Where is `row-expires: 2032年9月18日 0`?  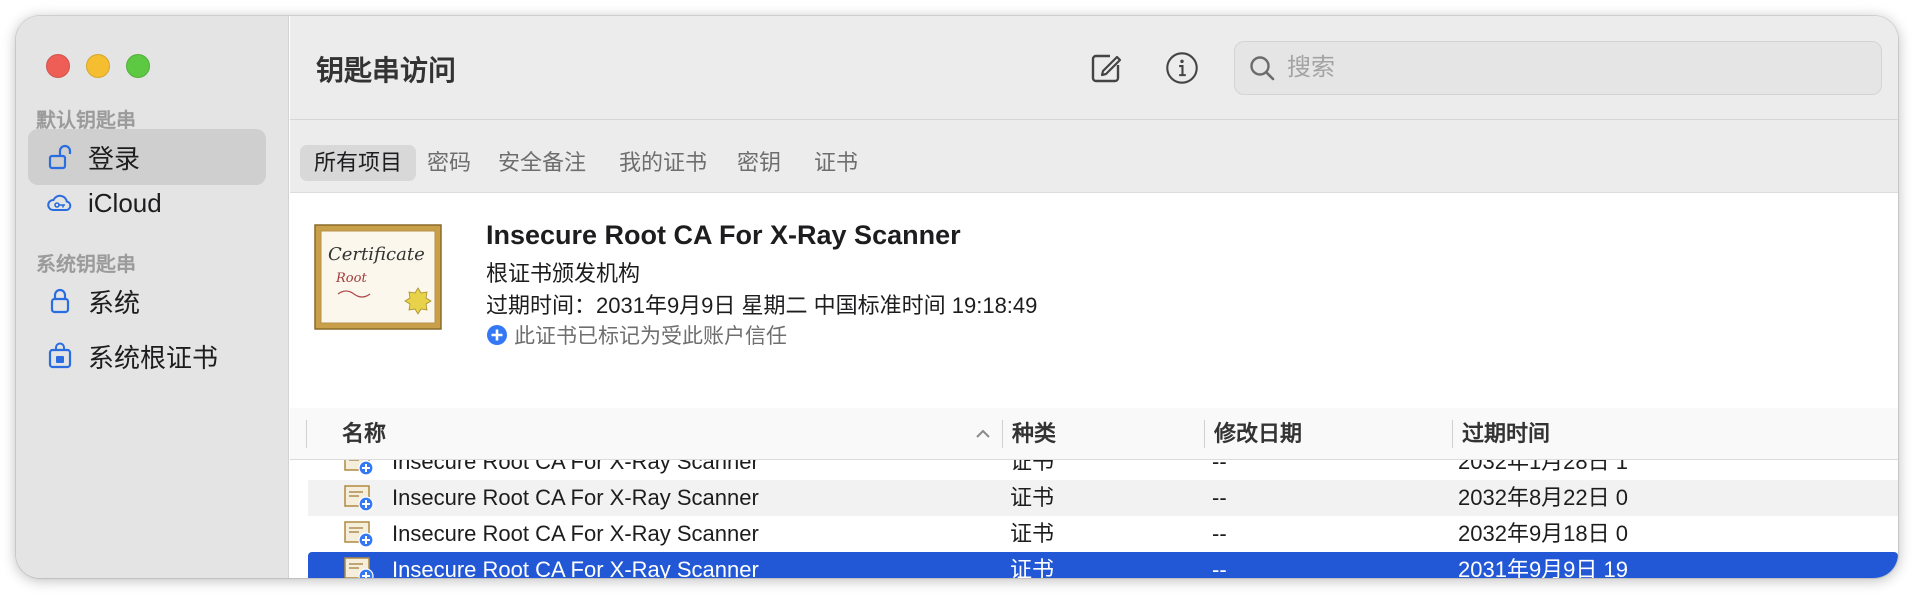
row-expires: 2032年9月18日 0 is located at coordinates (1543, 533).